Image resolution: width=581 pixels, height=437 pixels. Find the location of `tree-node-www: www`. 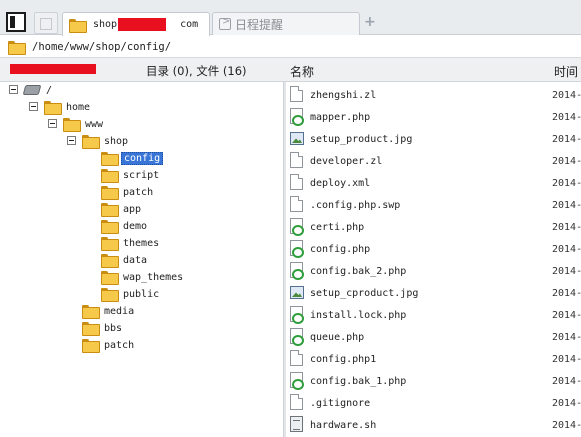

tree-node-www: www is located at coordinates (84, 124).